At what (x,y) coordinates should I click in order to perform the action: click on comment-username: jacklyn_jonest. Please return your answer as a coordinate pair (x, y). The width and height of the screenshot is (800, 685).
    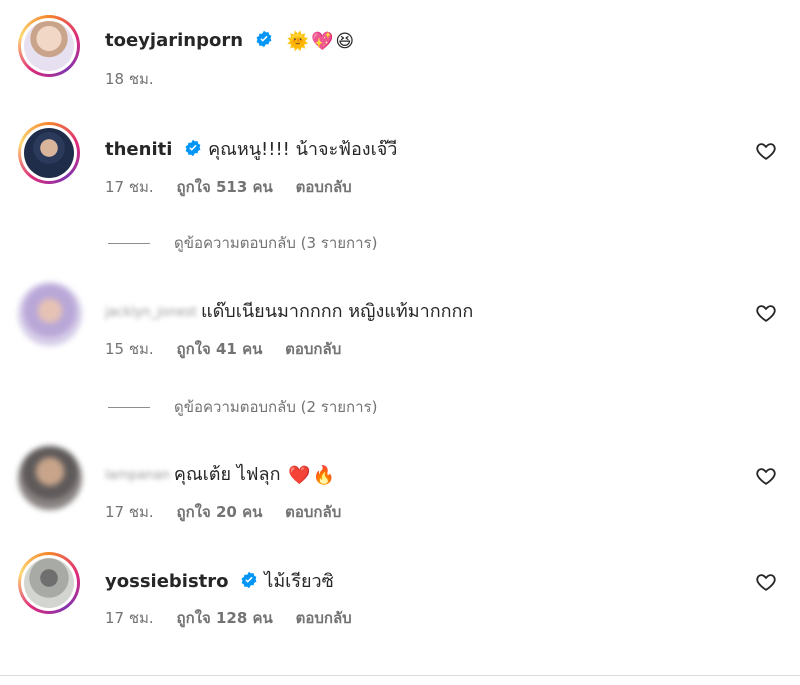
    Looking at the image, I should click on (151, 312).